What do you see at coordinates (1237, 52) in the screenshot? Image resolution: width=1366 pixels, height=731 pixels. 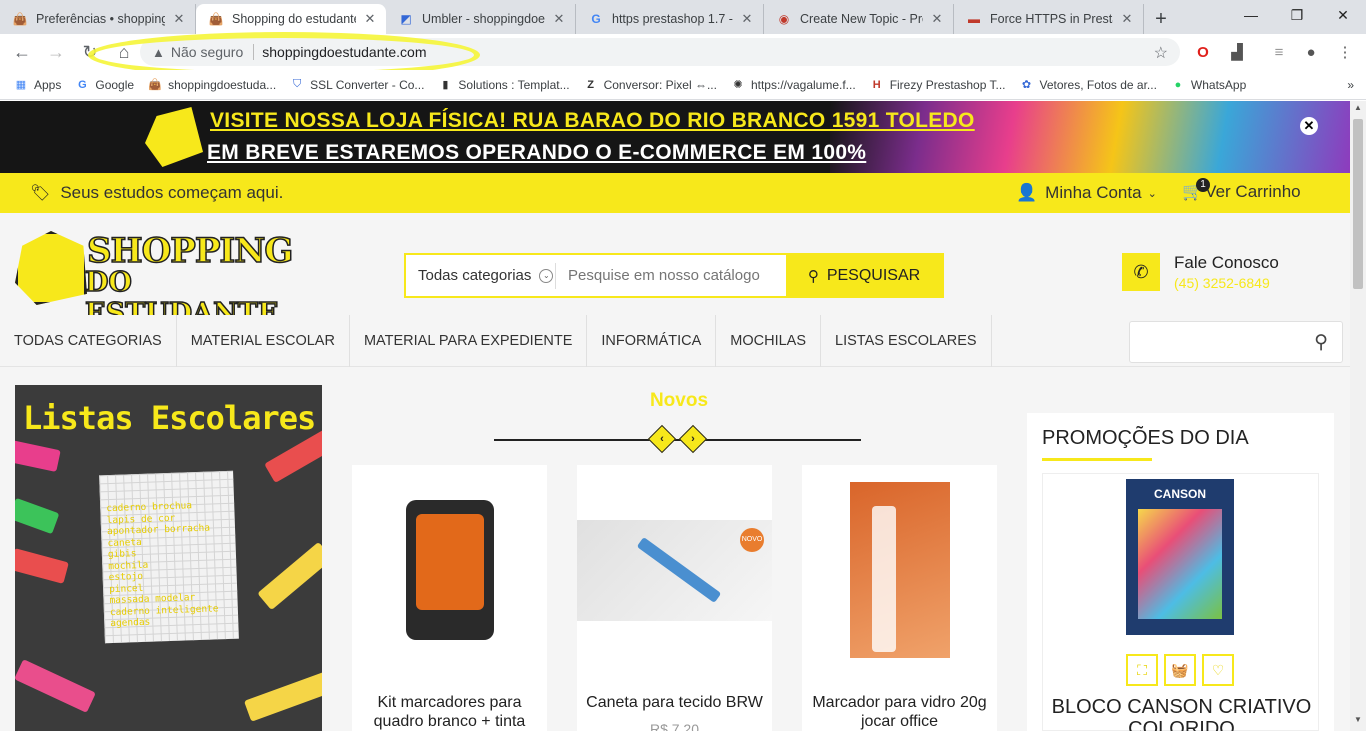 I see `signal-bars-icon: ▟` at bounding box center [1237, 52].